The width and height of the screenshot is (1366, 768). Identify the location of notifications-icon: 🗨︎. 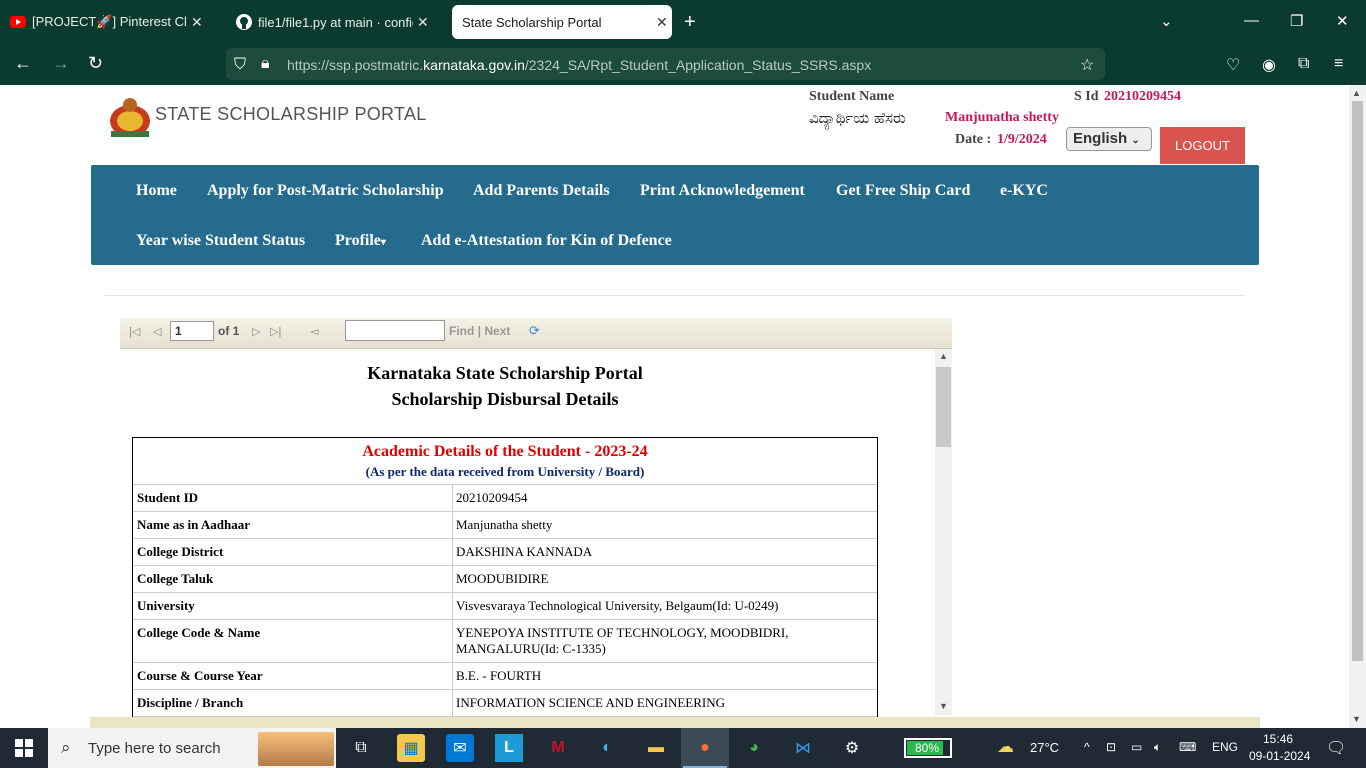
(1336, 748).